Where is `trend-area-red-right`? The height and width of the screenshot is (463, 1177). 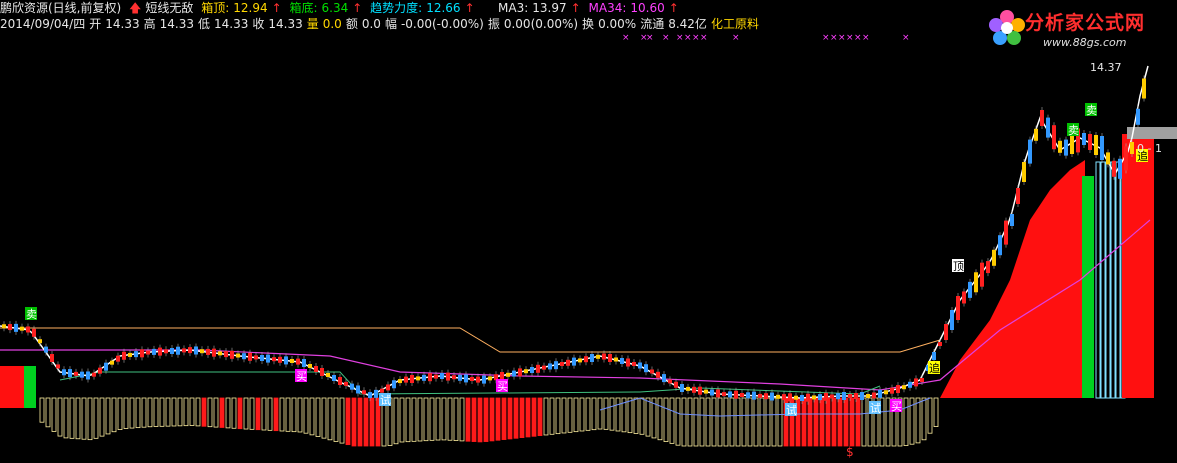
trend-area-red-right is located at coordinates (1138, 266).